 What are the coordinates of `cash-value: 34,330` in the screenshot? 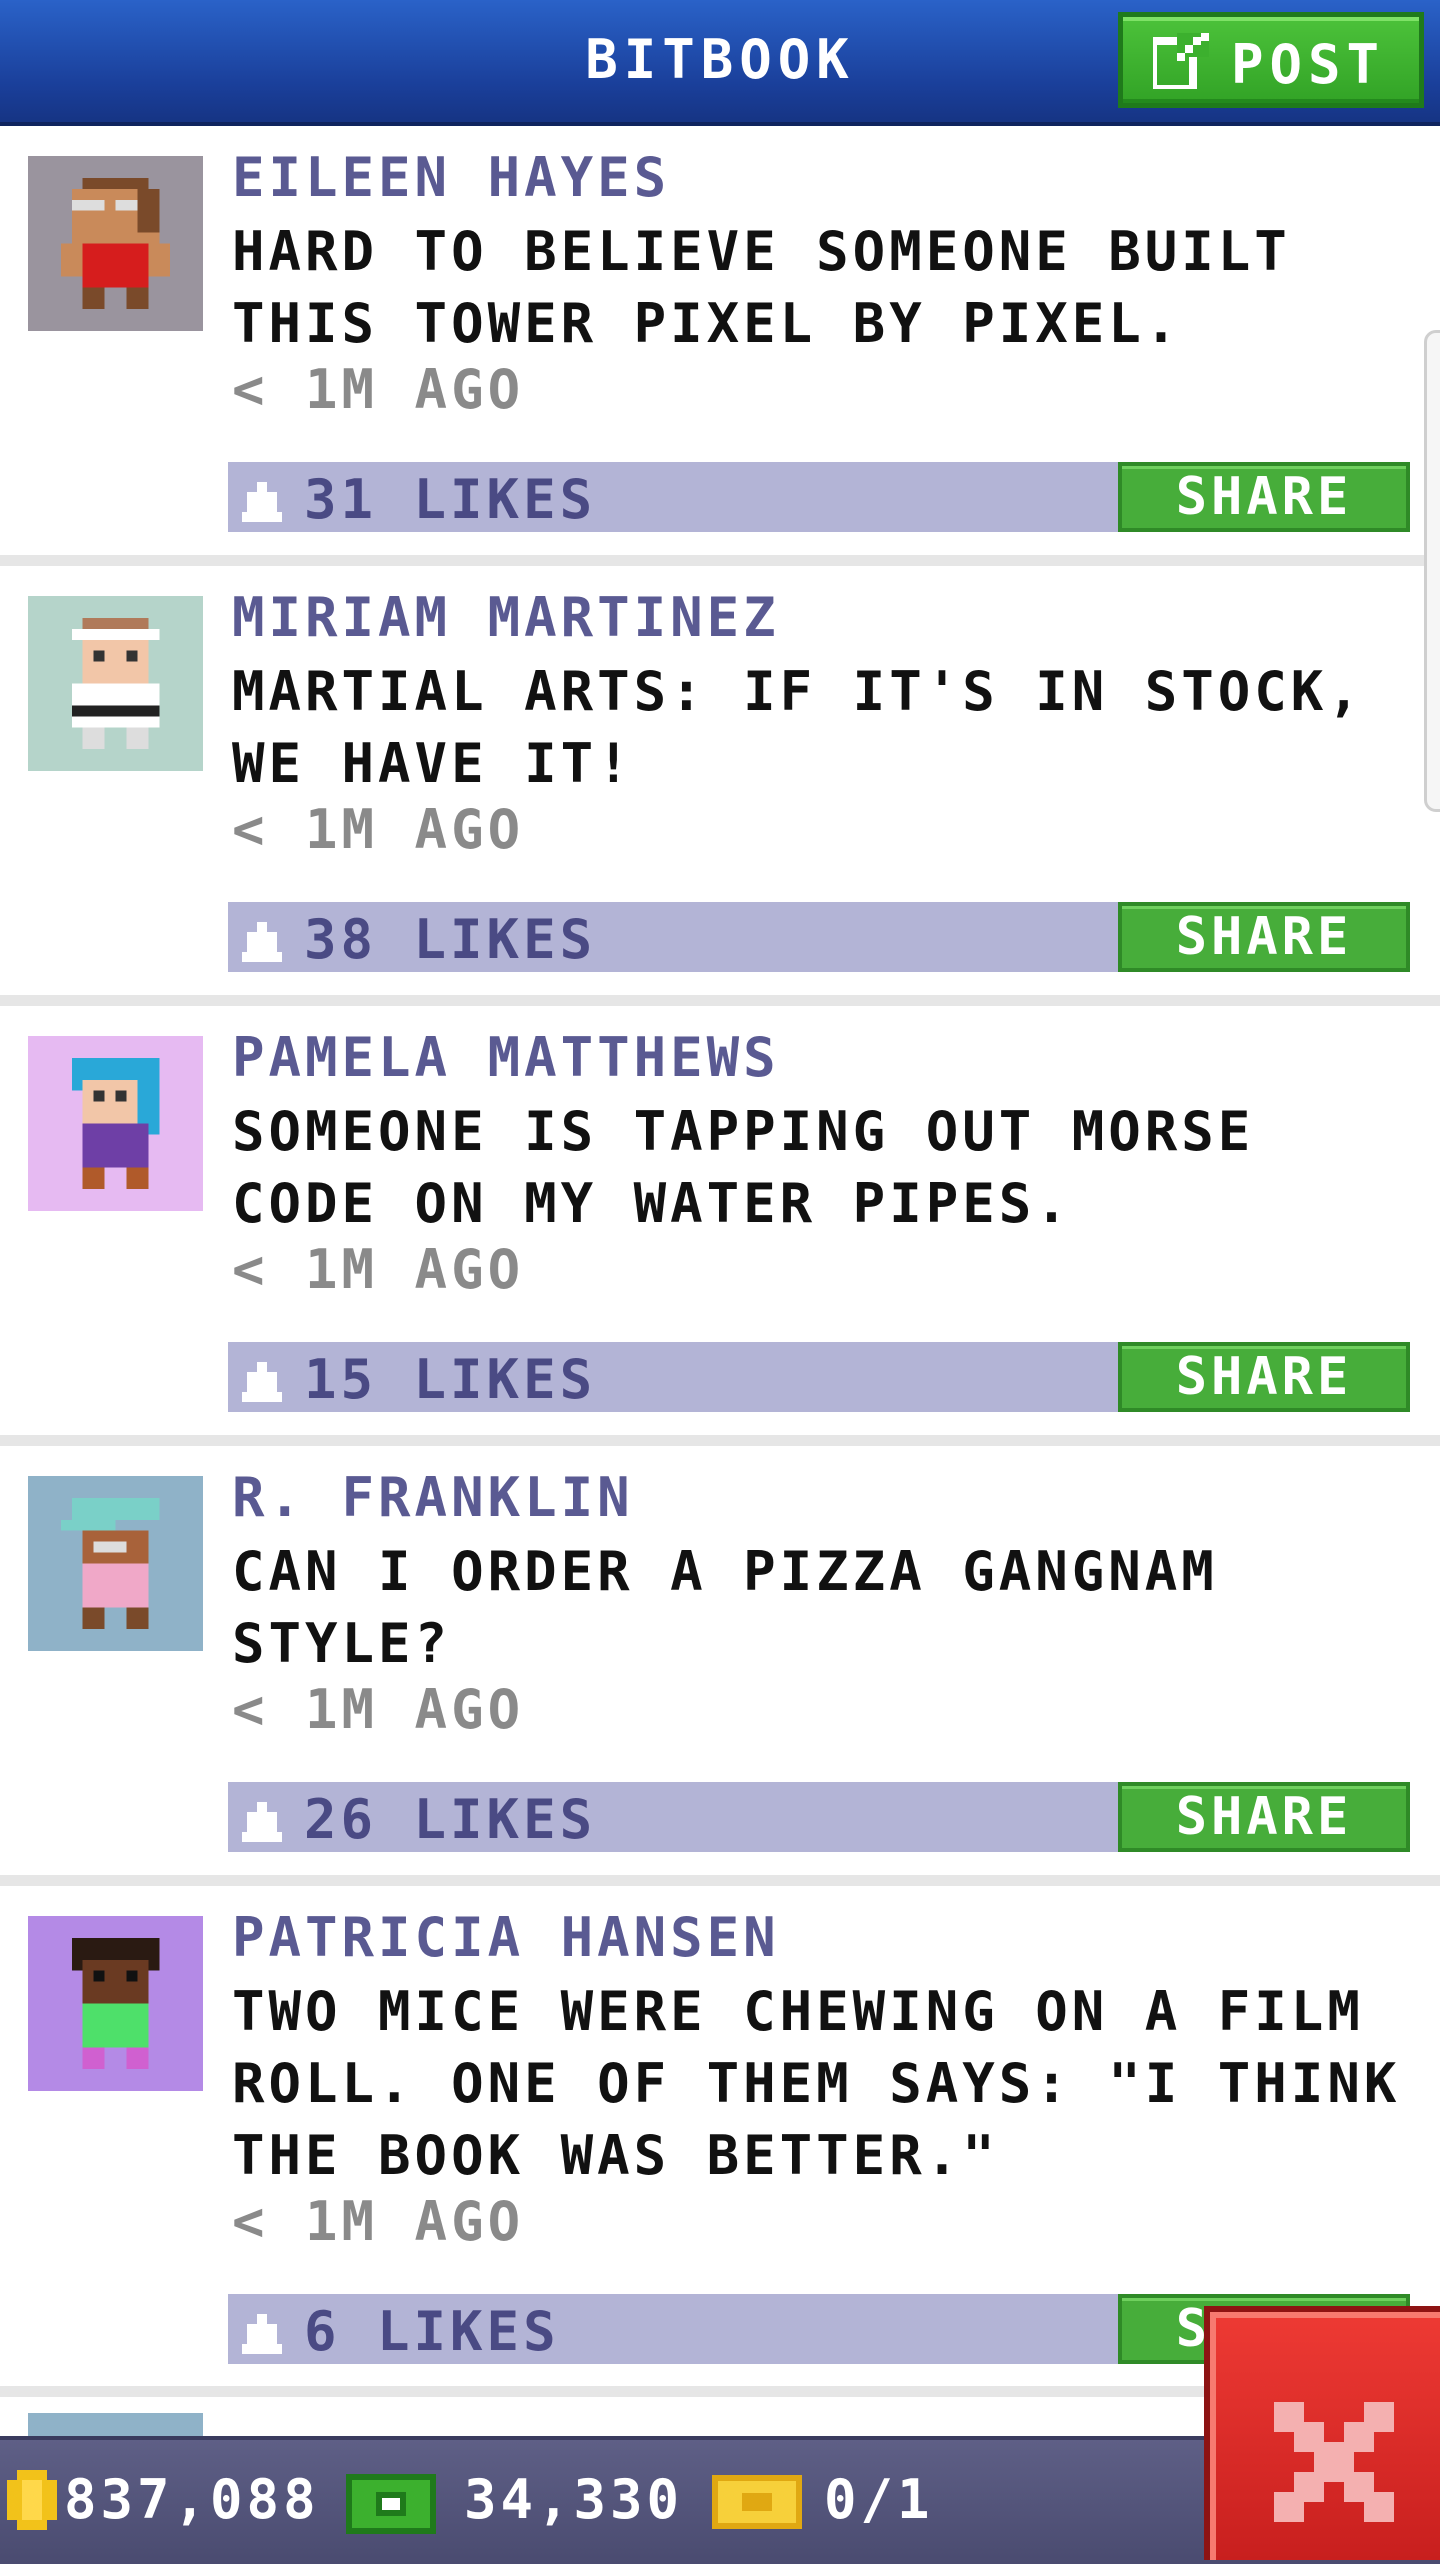 It's located at (574, 2499).